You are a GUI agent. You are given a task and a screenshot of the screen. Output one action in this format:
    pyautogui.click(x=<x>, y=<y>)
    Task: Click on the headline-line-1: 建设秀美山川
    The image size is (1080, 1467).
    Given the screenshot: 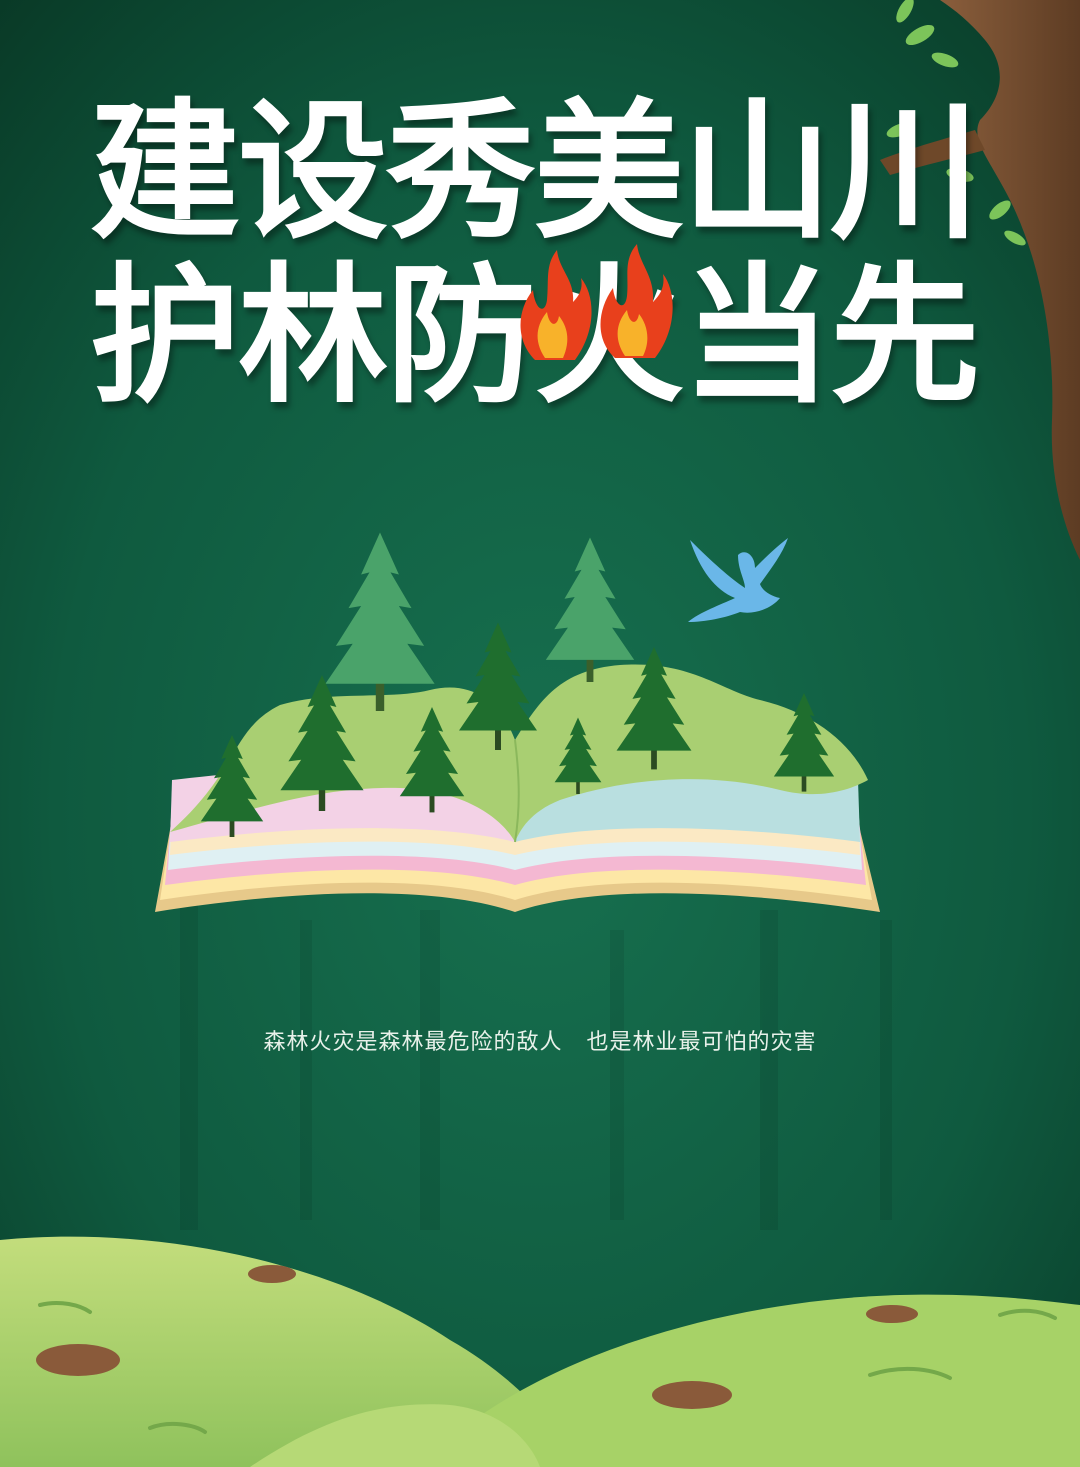 What is the action you would take?
    pyautogui.click(x=535, y=173)
    